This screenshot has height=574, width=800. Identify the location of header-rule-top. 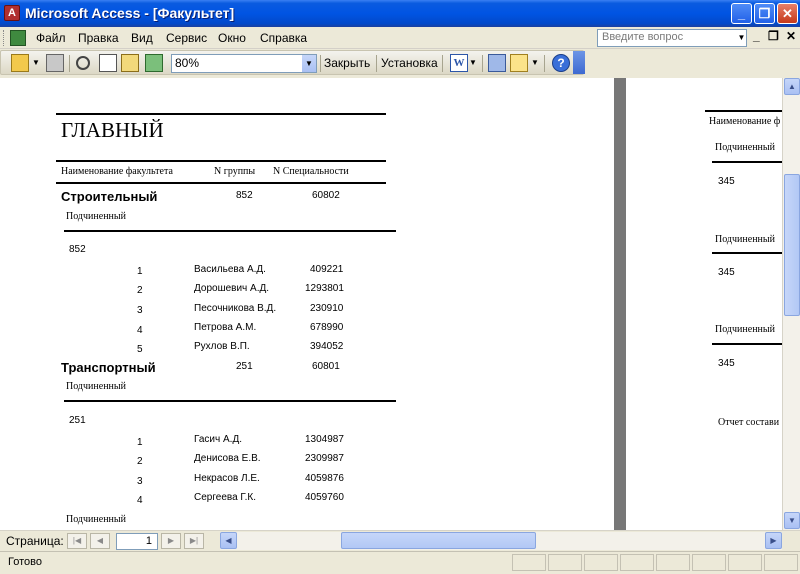
(221, 161).